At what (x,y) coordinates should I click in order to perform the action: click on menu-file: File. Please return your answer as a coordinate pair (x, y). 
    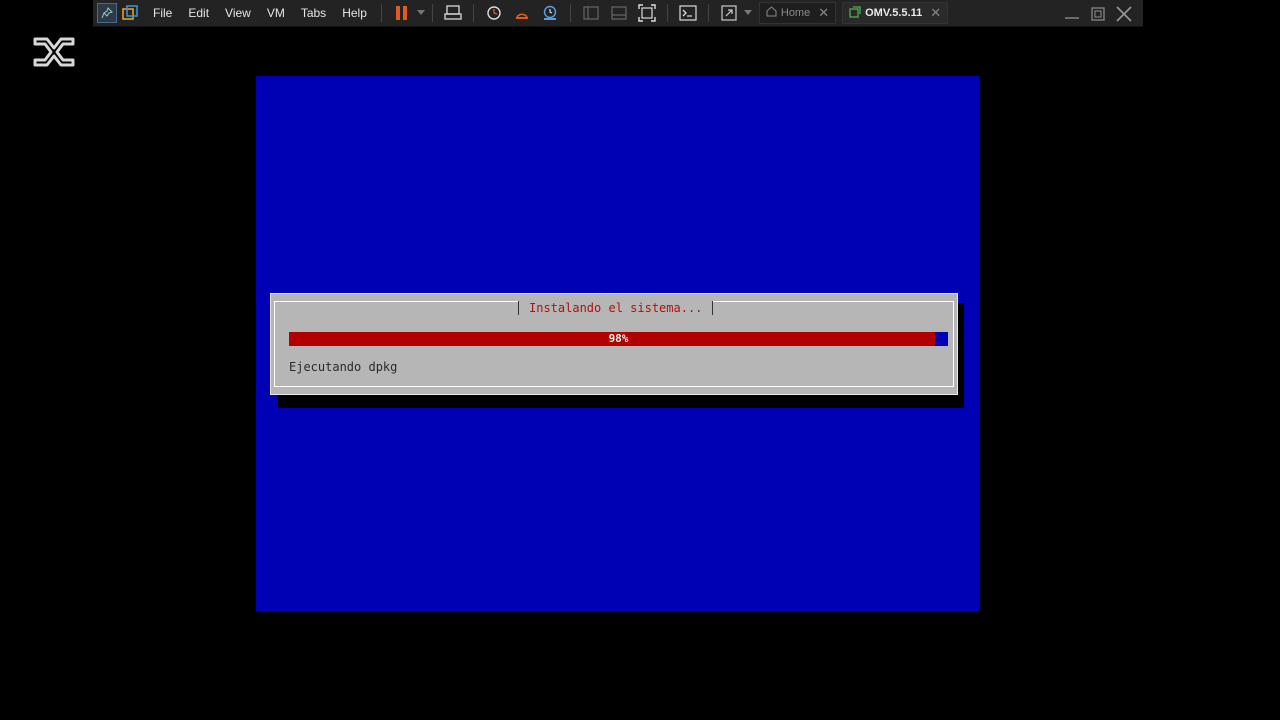
    Looking at the image, I should click on (162, 13).